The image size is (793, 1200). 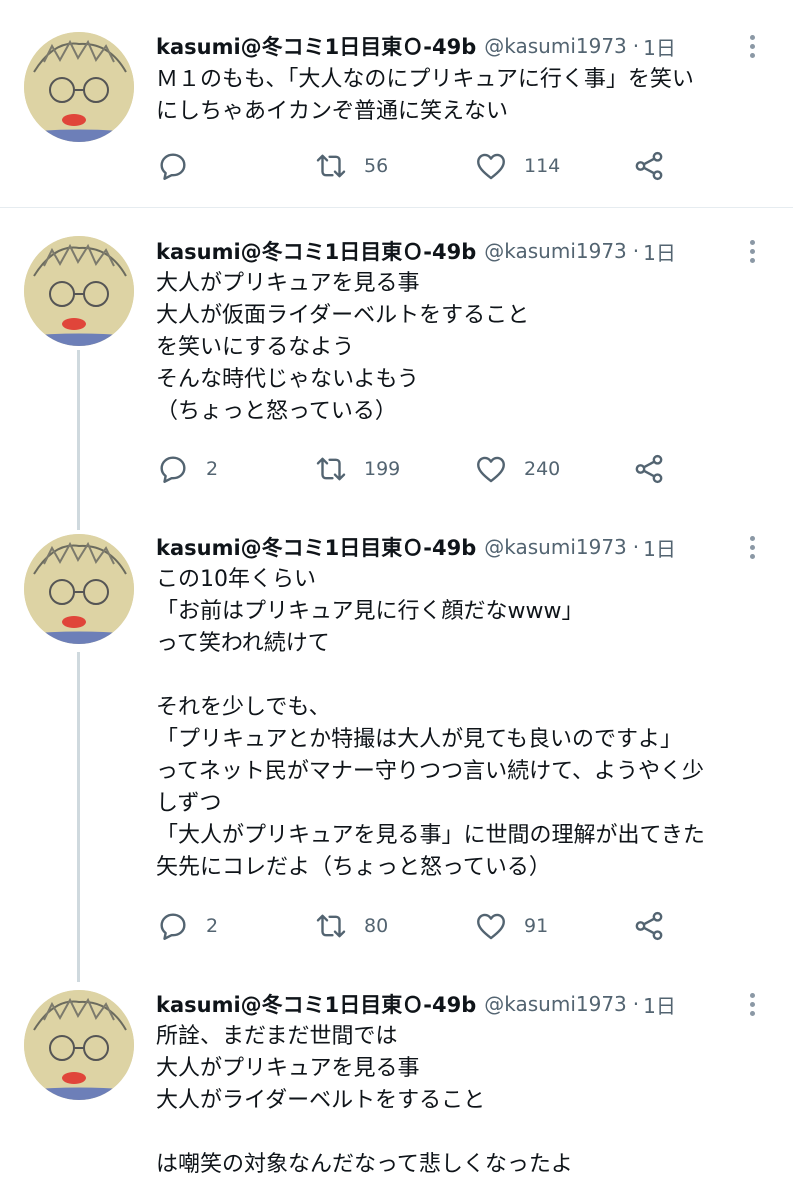 What do you see at coordinates (236, 579) in the screenshot?
I see `tweet-text-line: この10年くらい` at bounding box center [236, 579].